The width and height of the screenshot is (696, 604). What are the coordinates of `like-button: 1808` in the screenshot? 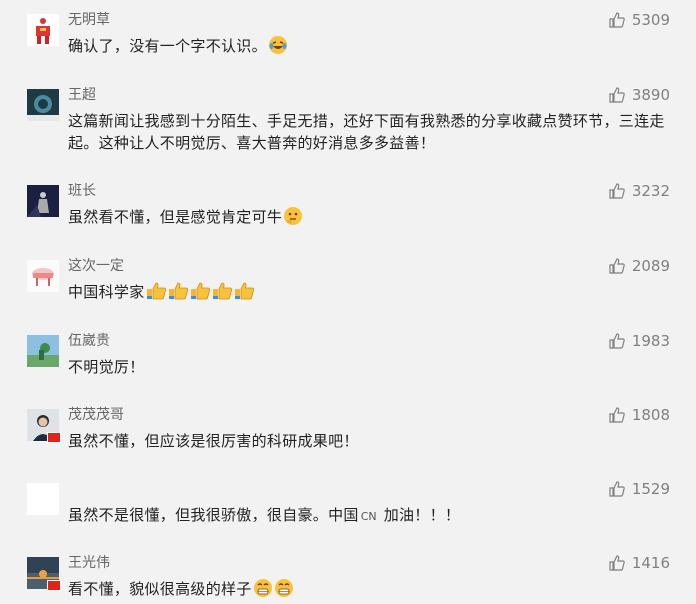 It's located at (639, 415).